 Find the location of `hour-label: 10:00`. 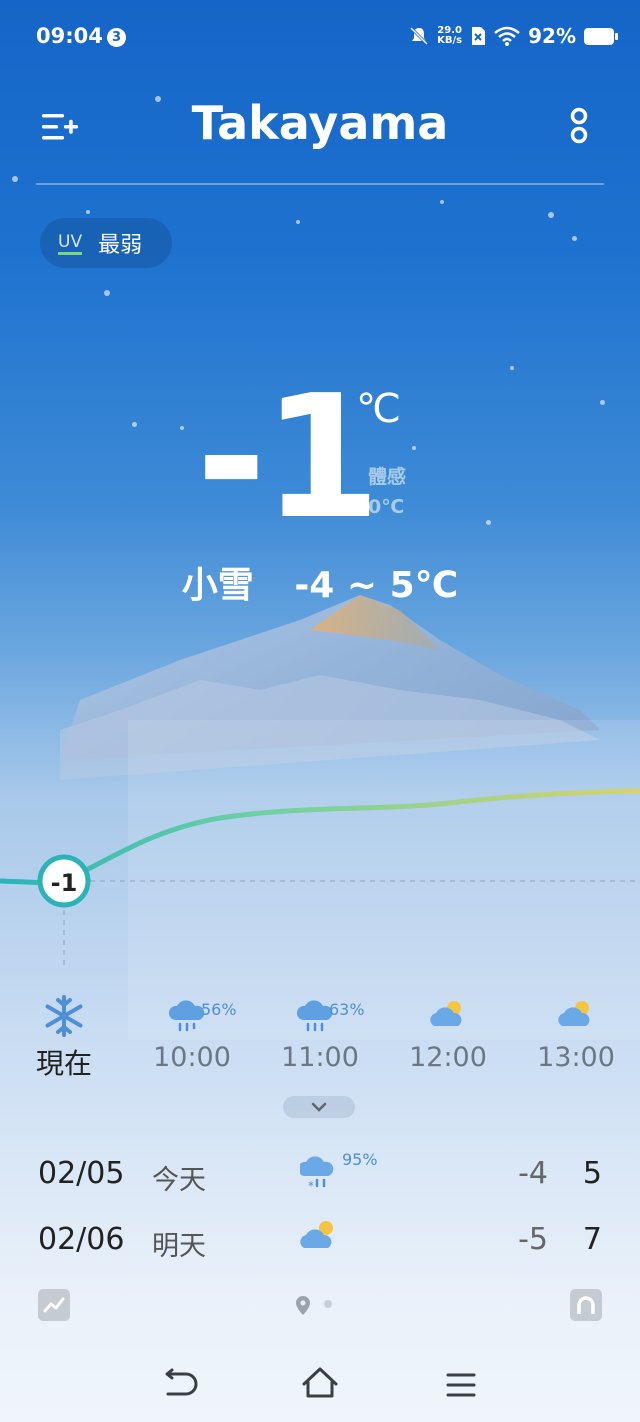

hour-label: 10:00 is located at coordinates (192, 1057).